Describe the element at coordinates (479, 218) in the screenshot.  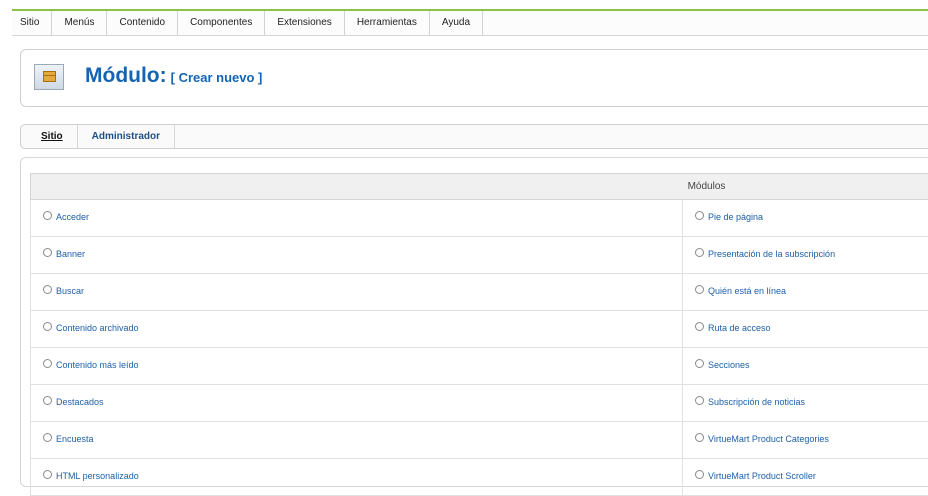
I see `table-row: Acceder Pie de página` at that location.